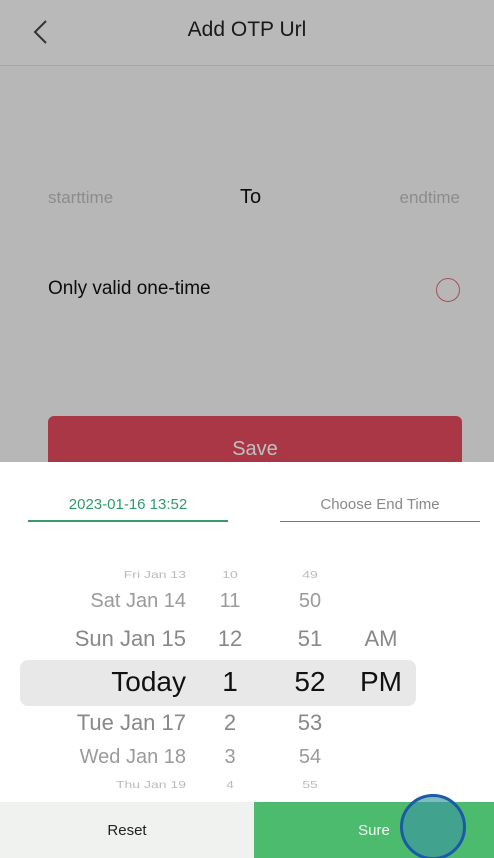 The width and height of the screenshot is (494, 858). Describe the element at coordinates (230, 601) in the screenshot. I see `hour-option: 11` at that location.